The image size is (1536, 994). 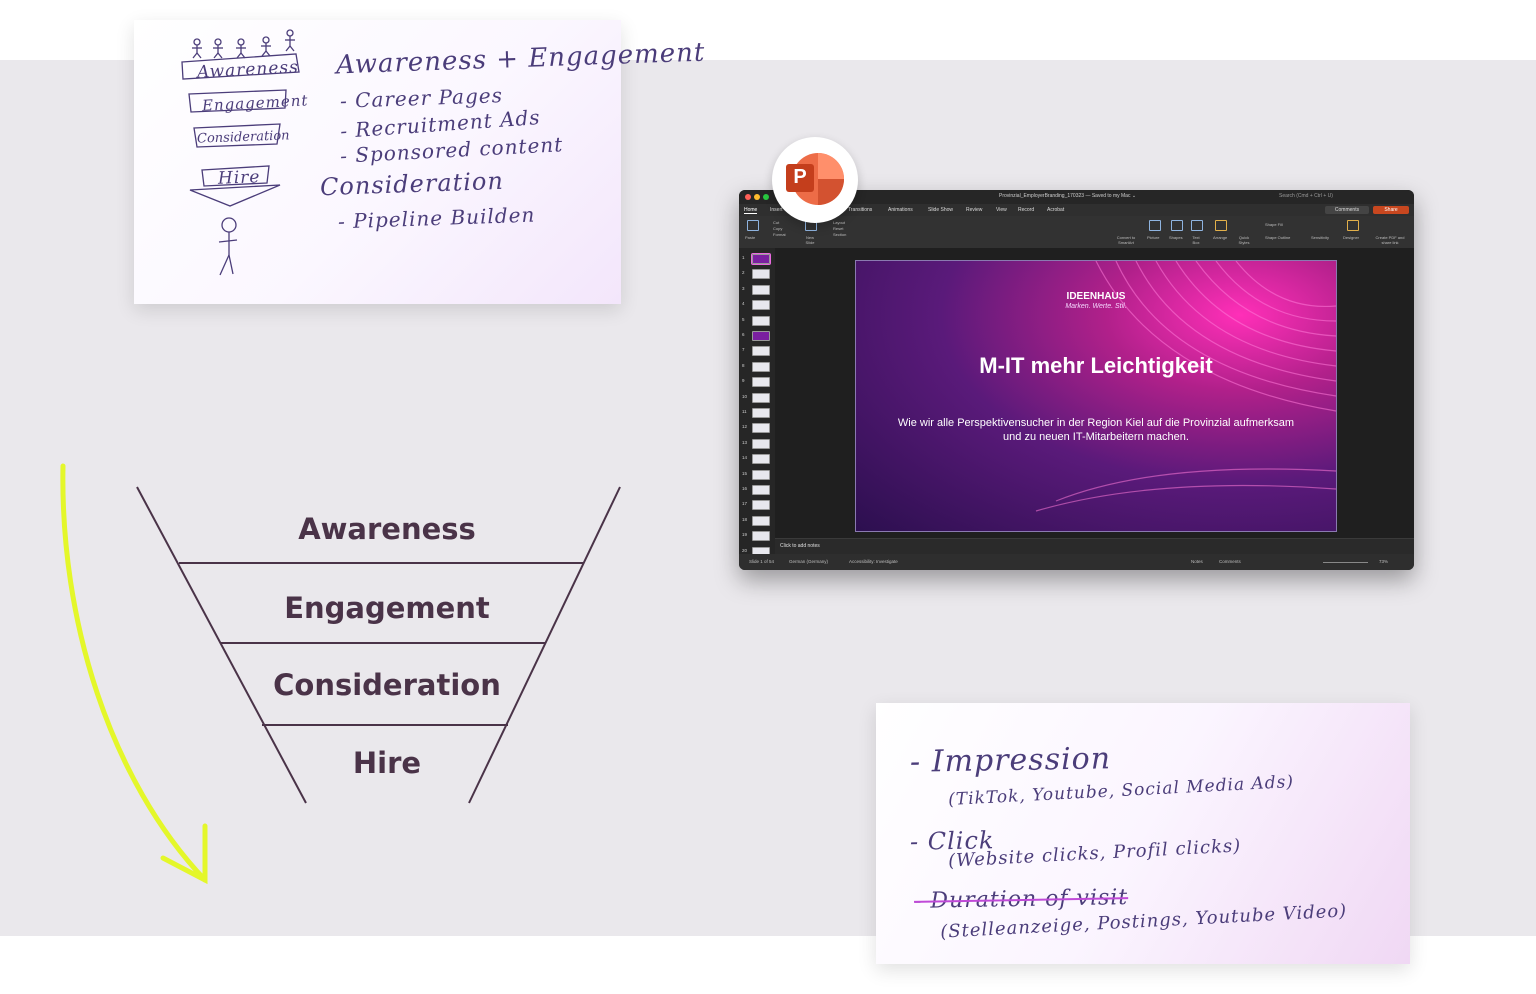 I want to click on slide-title: M-IT mehr Leichtigkeit, so click(x=1096, y=366).